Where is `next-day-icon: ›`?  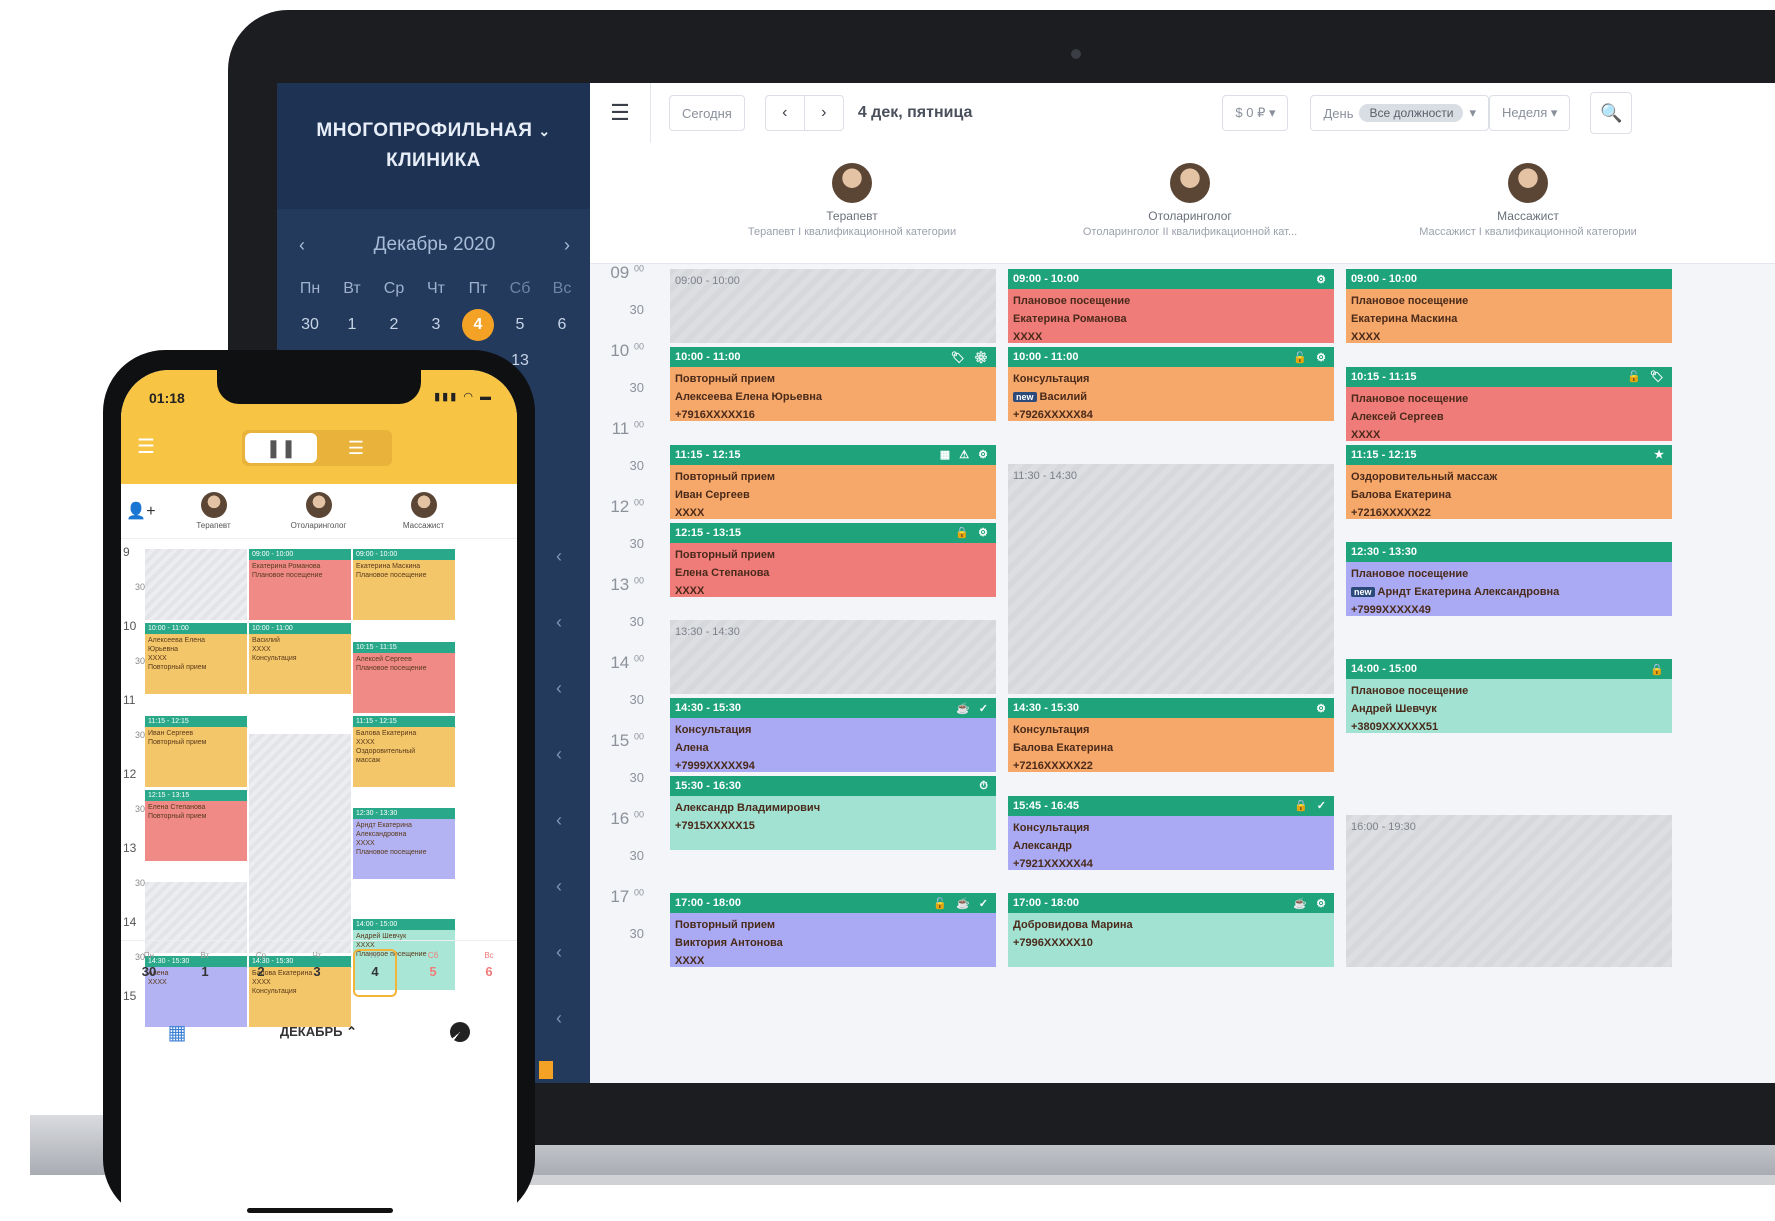 next-day-icon: › is located at coordinates (824, 113).